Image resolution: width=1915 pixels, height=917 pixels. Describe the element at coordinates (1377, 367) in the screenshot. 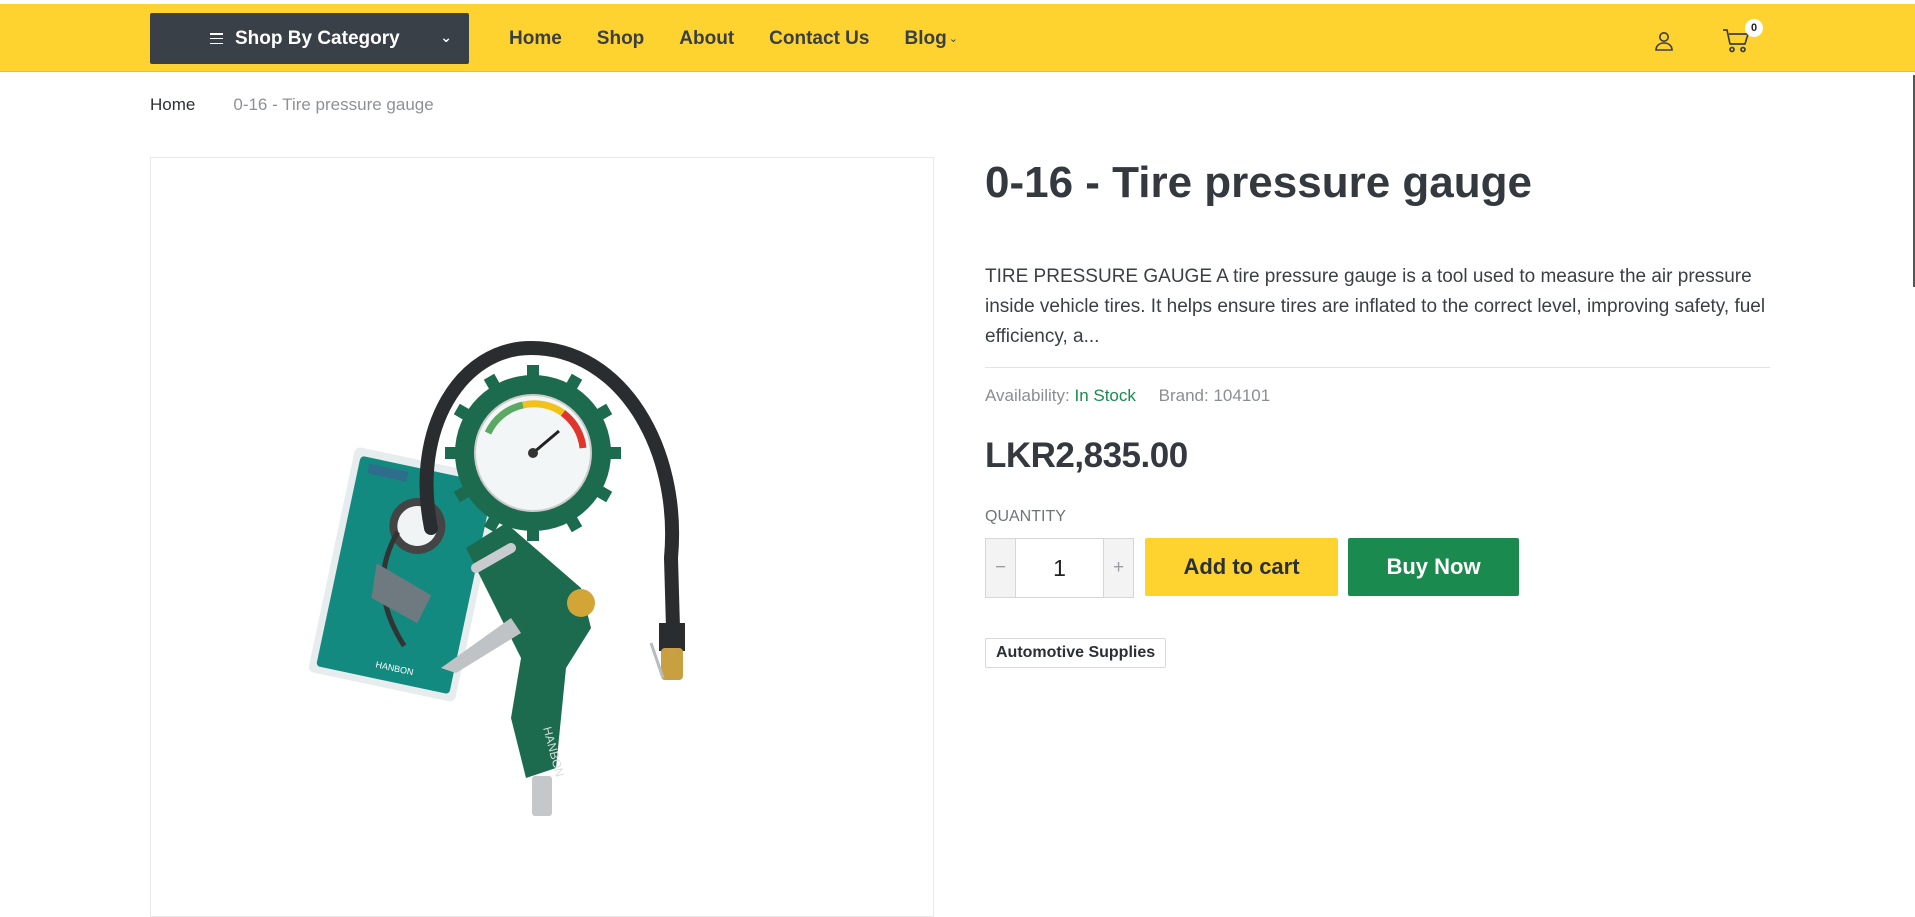

I see `divider` at that location.